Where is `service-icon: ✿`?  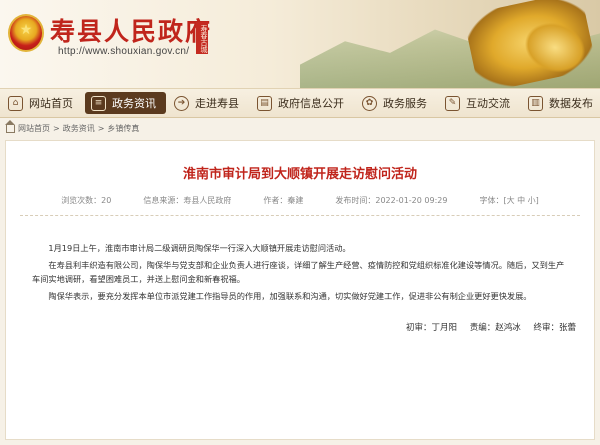 service-icon: ✿ is located at coordinates (369, 103).